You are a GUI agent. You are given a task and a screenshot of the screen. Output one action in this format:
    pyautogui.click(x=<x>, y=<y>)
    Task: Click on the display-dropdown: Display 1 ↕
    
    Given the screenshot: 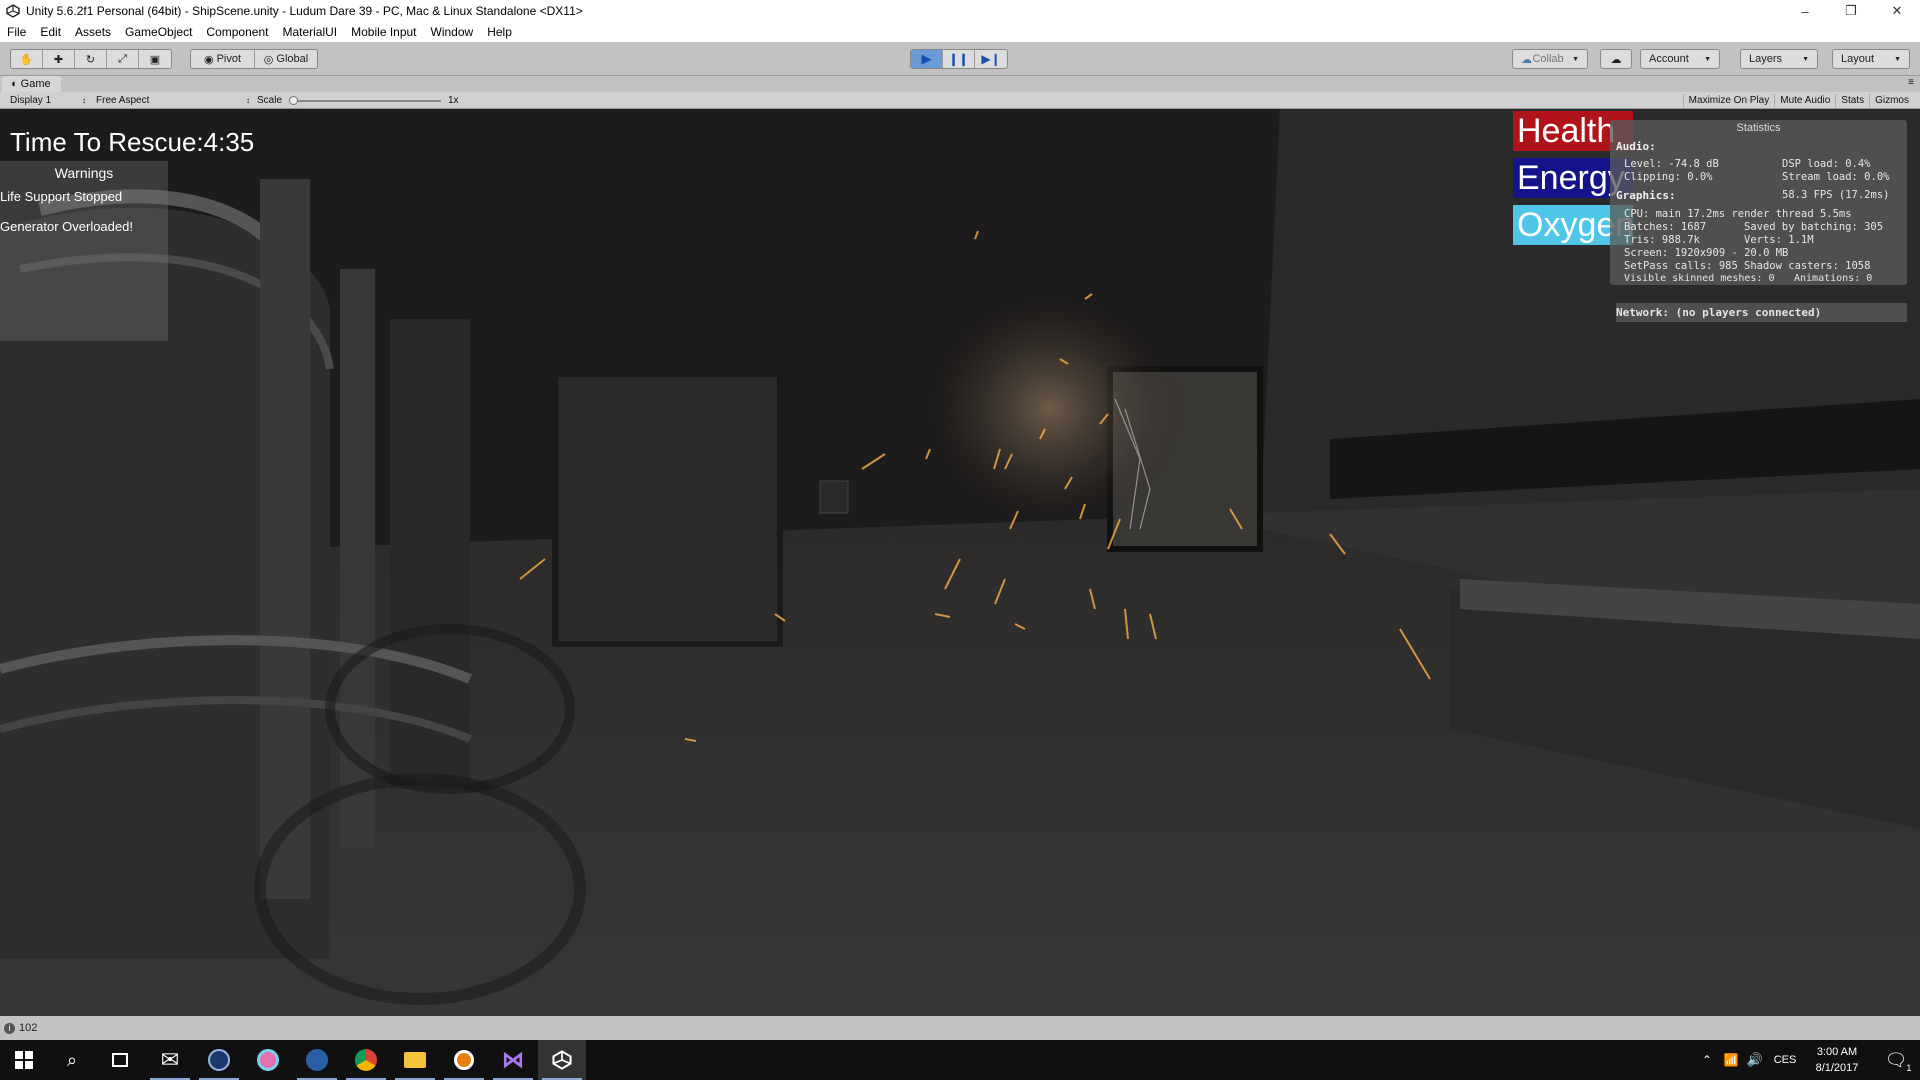 What is the action you would take?
    pyautogui.click(x=48, y=100)
    